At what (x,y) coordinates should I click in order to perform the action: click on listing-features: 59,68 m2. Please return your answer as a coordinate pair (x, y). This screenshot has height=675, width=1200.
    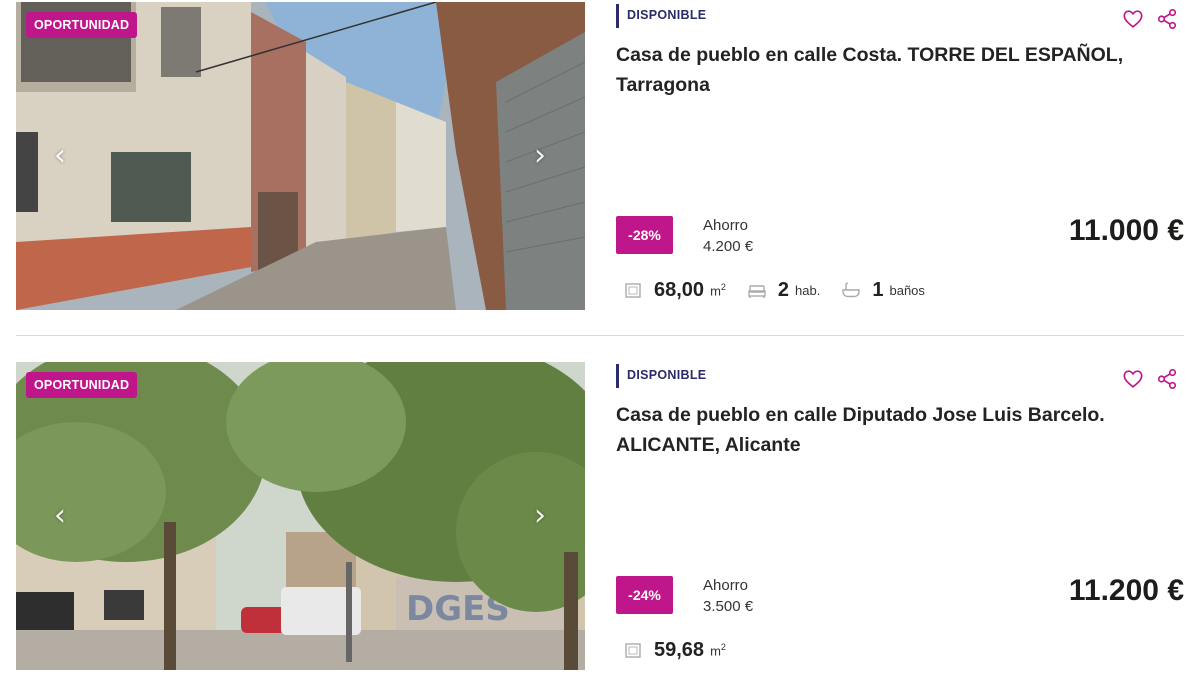
    Looking at the image, I should click on (686, 650).